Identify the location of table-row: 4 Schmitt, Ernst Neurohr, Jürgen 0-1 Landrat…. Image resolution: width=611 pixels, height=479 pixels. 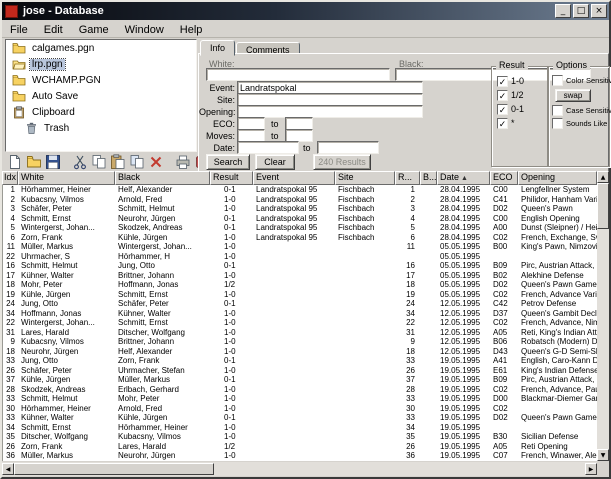
(300, 219).